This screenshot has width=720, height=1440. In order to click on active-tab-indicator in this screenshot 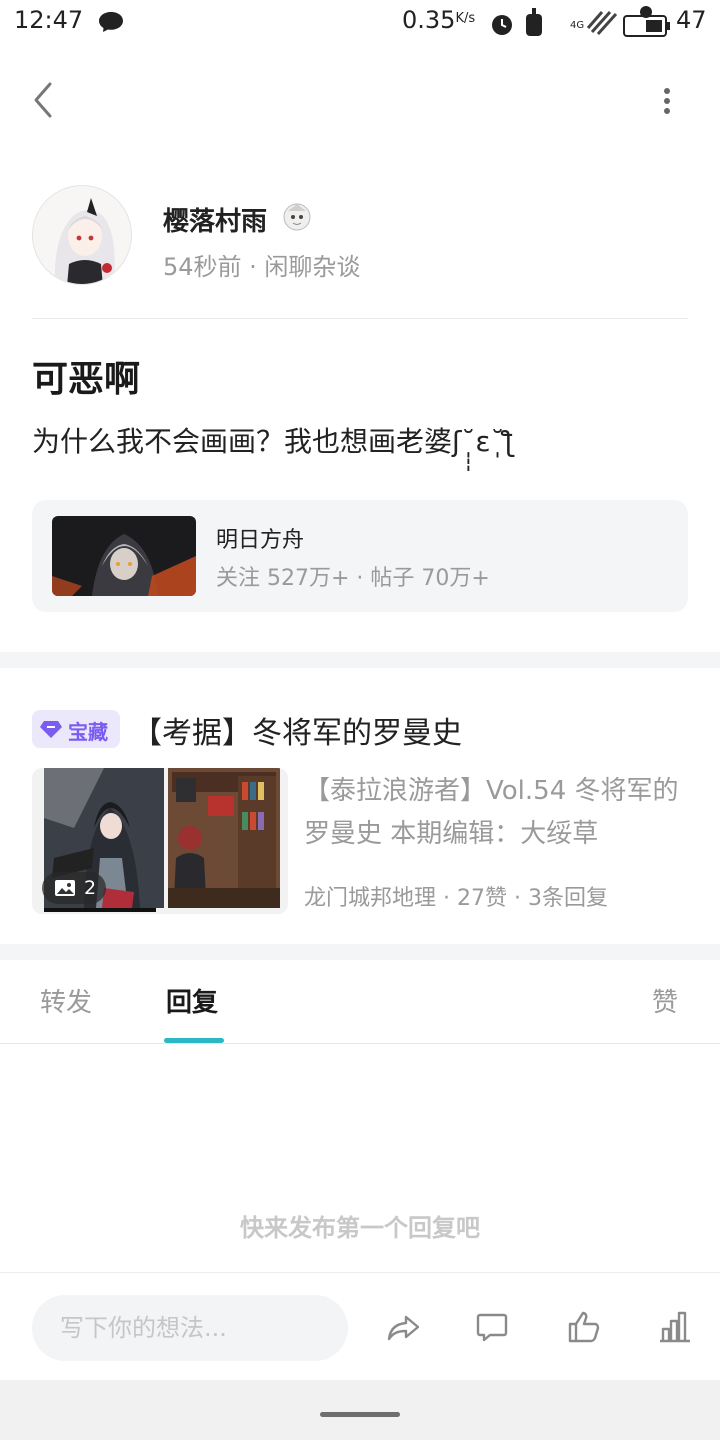, I will do `click(194, 1040)`.